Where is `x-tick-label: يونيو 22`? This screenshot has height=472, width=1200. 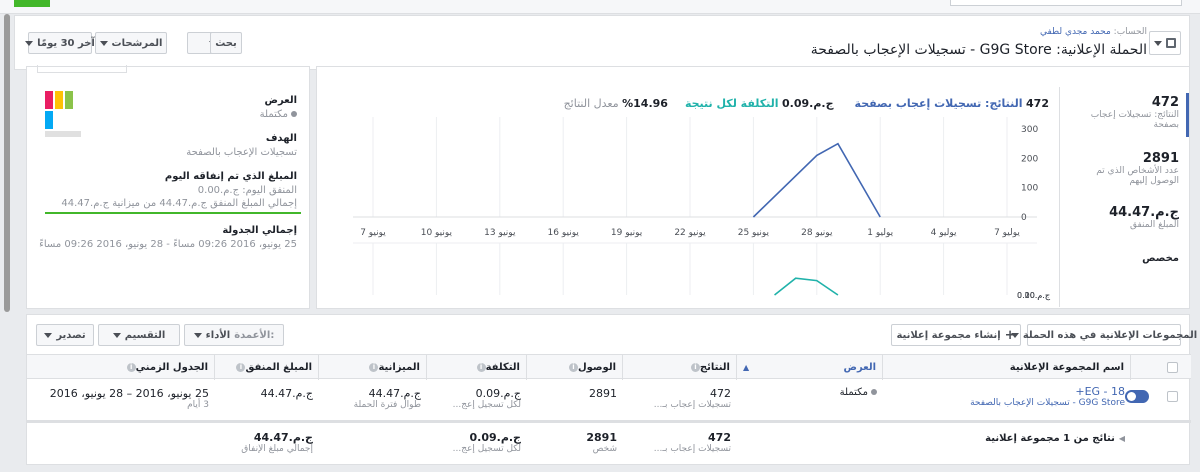
x-tick-label: يونيو 22 is located at coordinates (690, 233).